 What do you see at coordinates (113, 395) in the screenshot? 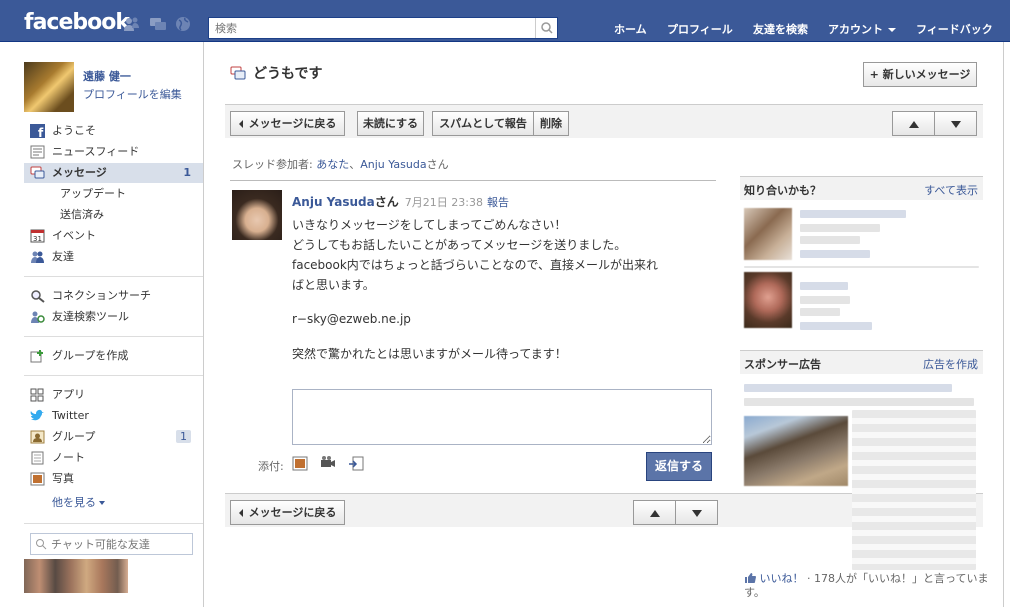
I see `sidebar-item-apps: アプリ` at bounding box center [113, 395].